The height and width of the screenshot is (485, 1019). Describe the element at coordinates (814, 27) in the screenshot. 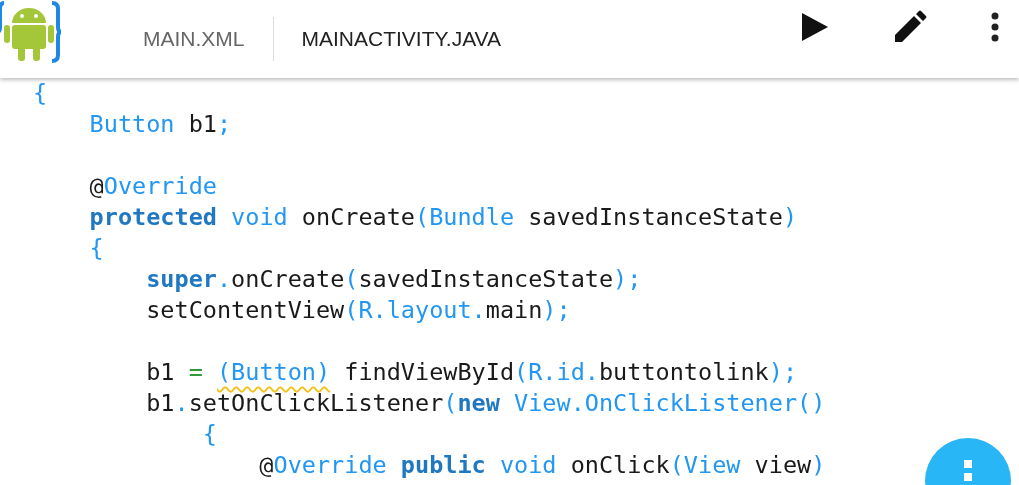

I see `play-icon` at that location.